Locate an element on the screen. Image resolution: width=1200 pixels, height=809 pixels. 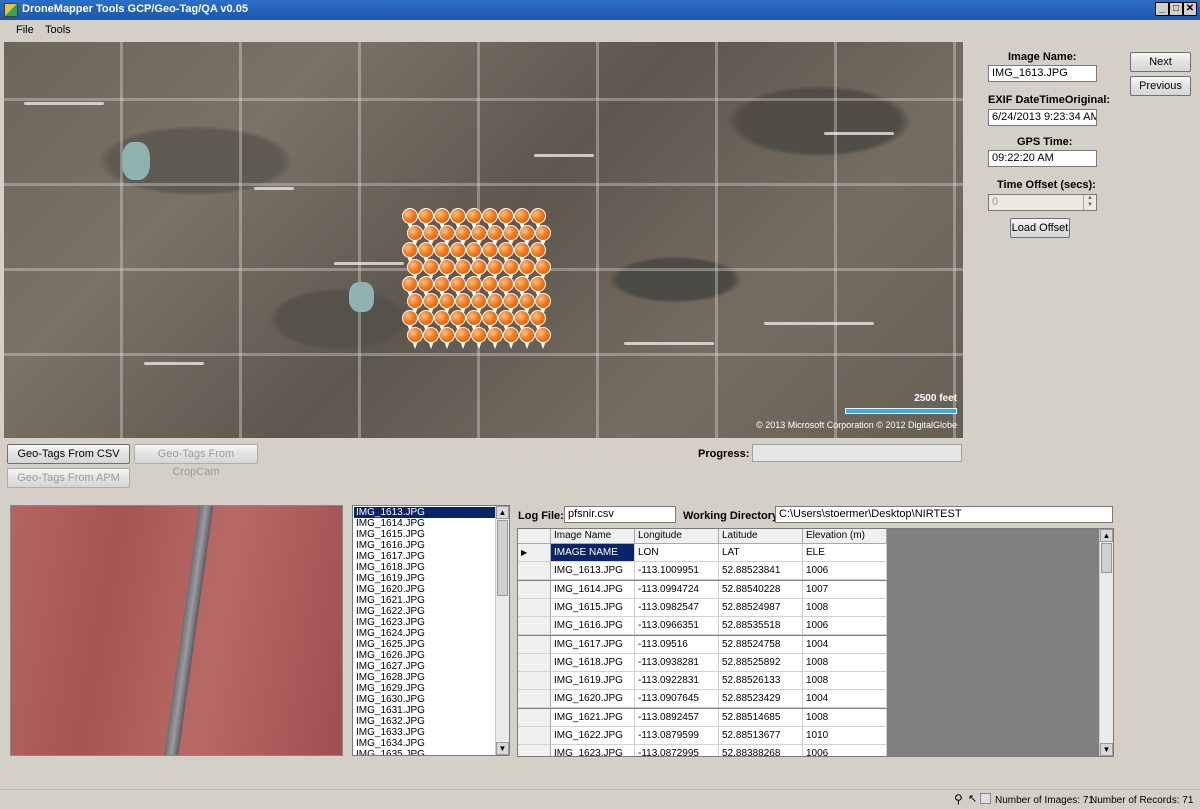
next-button: Next is located at coordinates (1160, 62).